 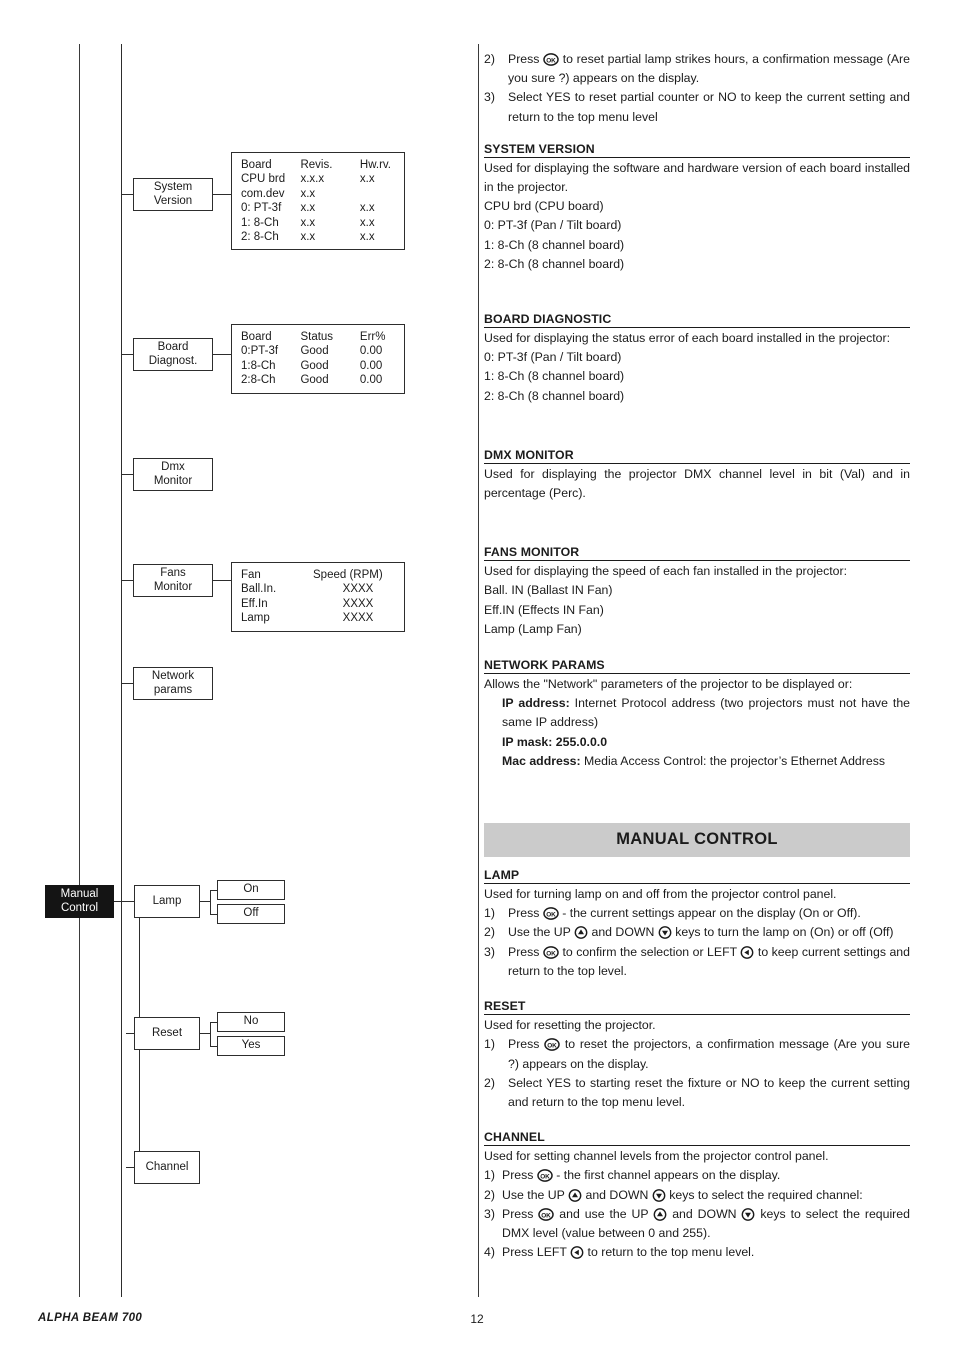 What do you see at coordinates (259, 589) in the screenshot?
I see `table-cell: Ball.In.` at bounding box center [259, 589].